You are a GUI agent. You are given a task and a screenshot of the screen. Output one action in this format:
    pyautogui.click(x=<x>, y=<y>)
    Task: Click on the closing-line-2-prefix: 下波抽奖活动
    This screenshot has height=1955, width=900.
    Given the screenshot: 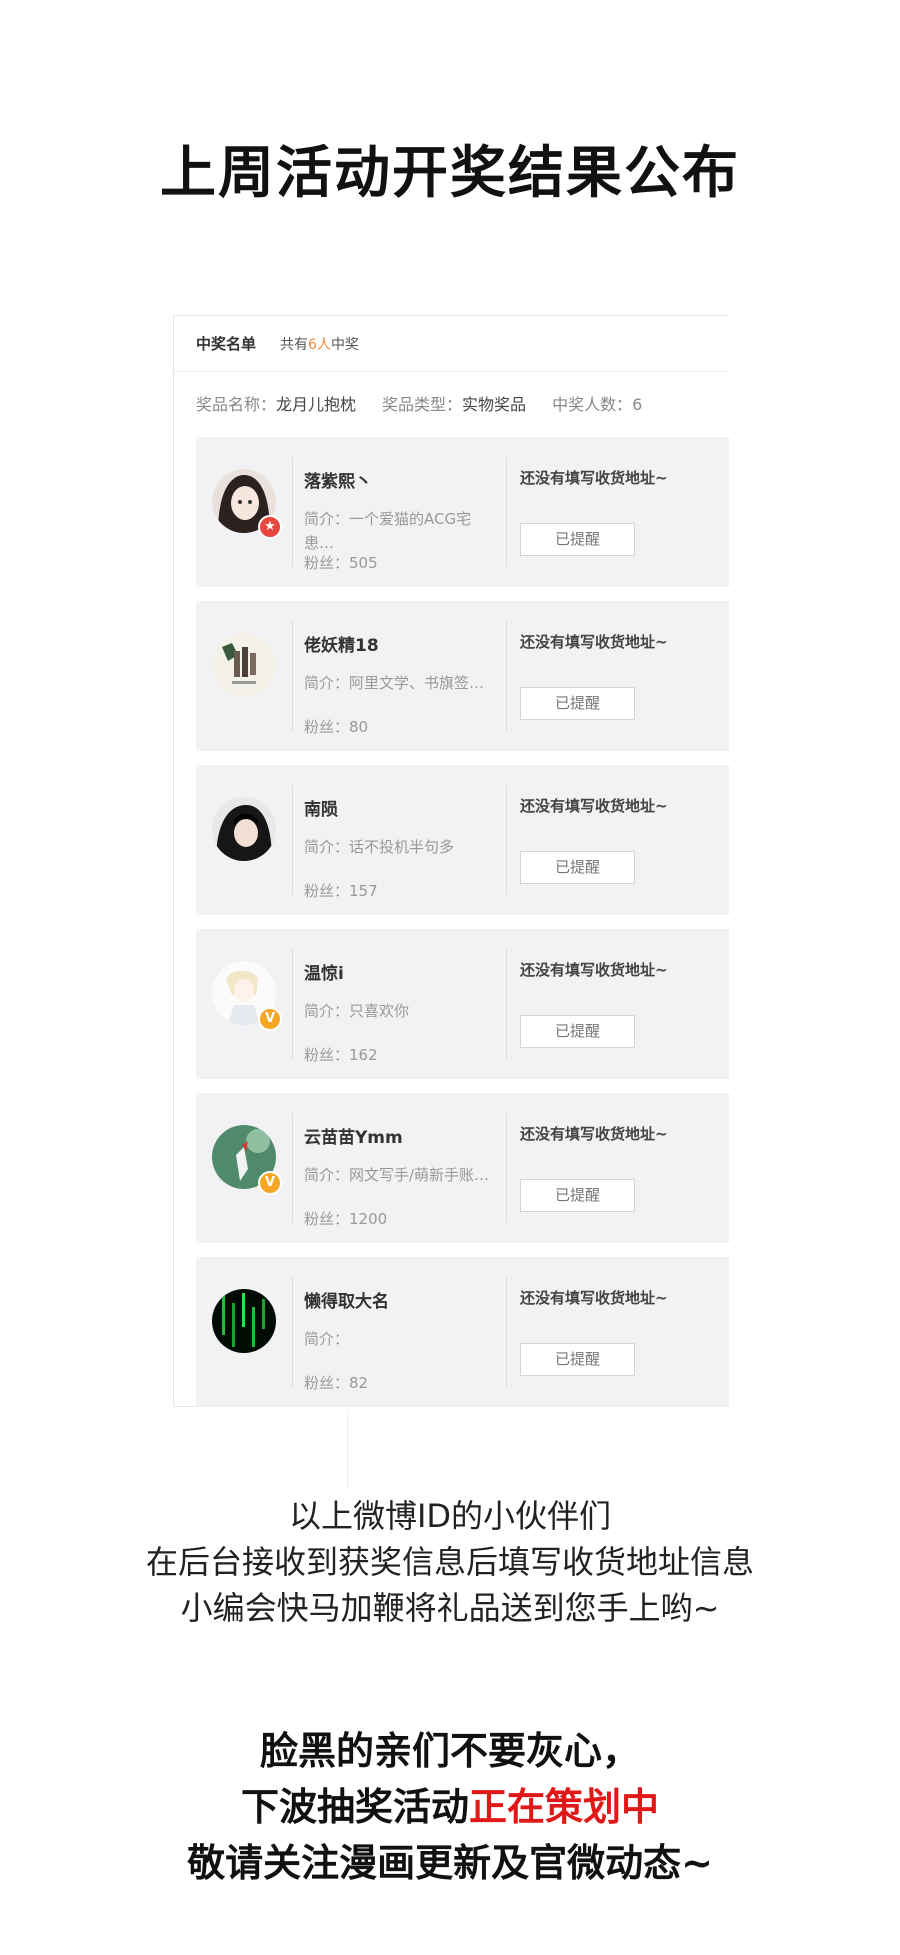 What is the action you would take?
    pyautogui.click(x=354, y=1807)
    